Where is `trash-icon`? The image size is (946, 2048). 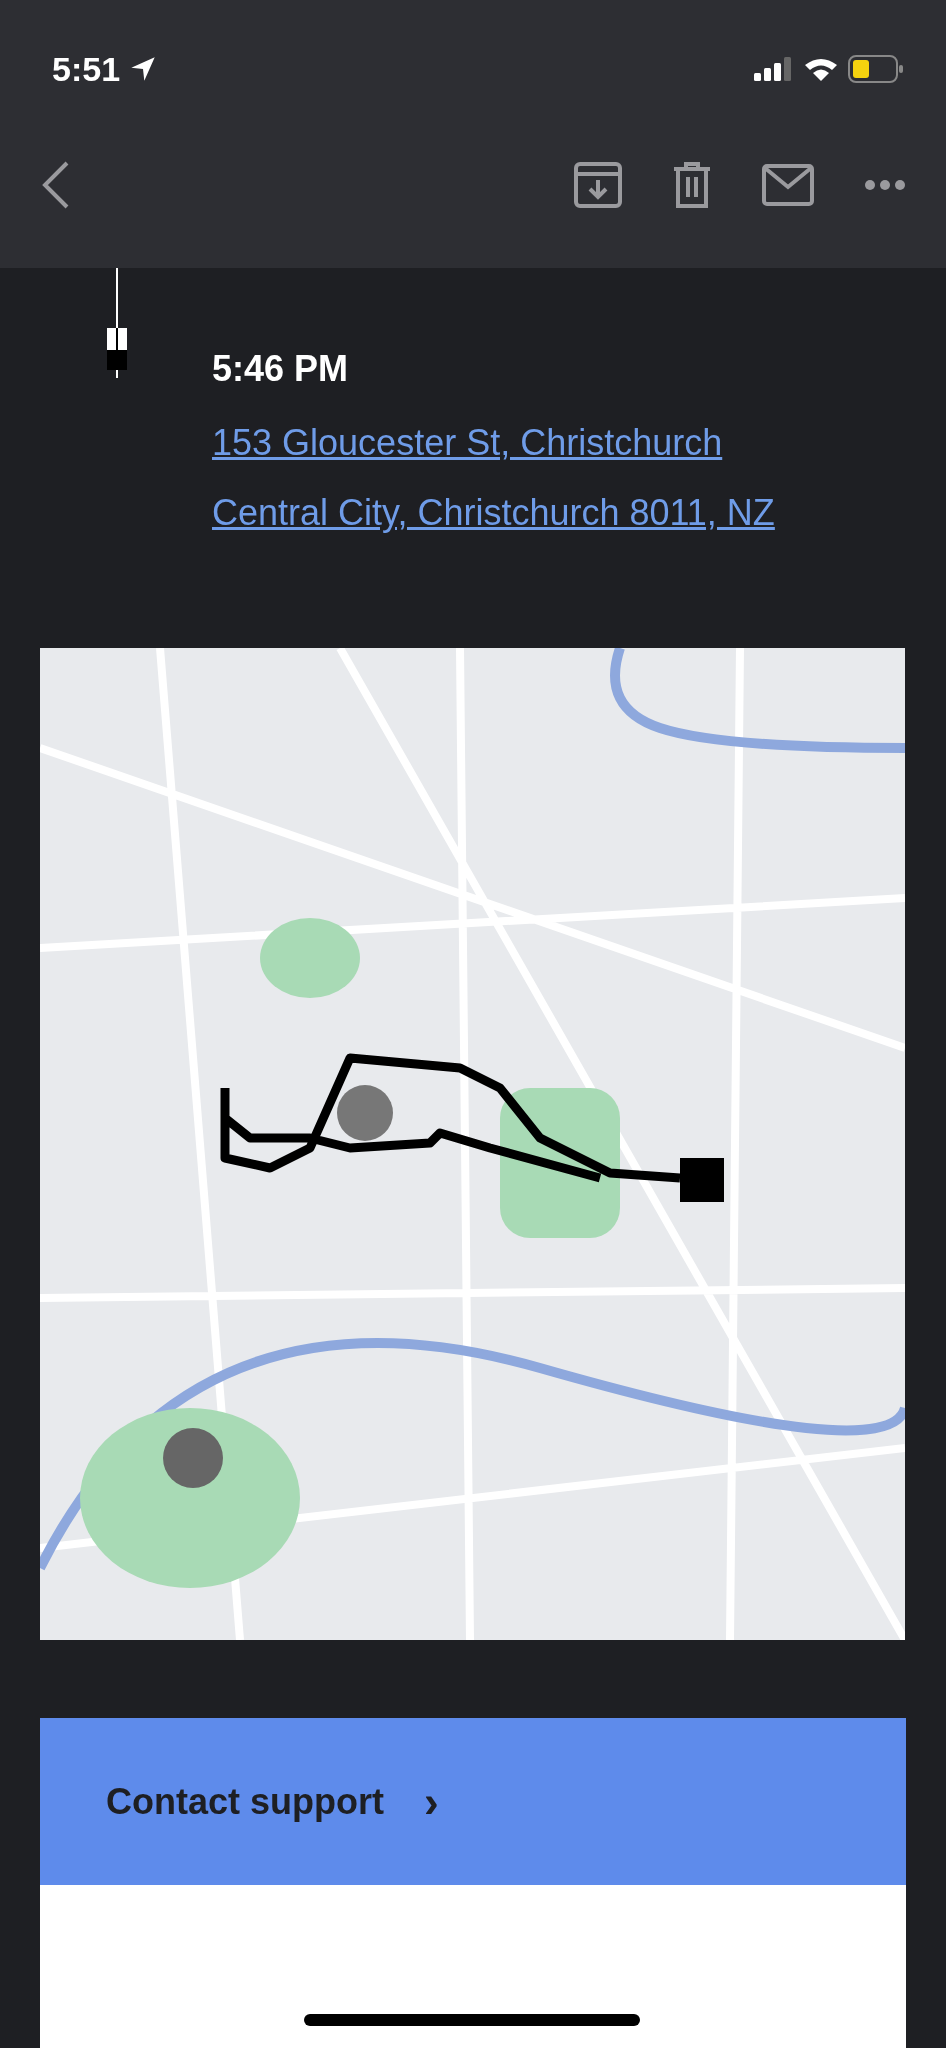
trash-icon is located at coordinates (692, 185).